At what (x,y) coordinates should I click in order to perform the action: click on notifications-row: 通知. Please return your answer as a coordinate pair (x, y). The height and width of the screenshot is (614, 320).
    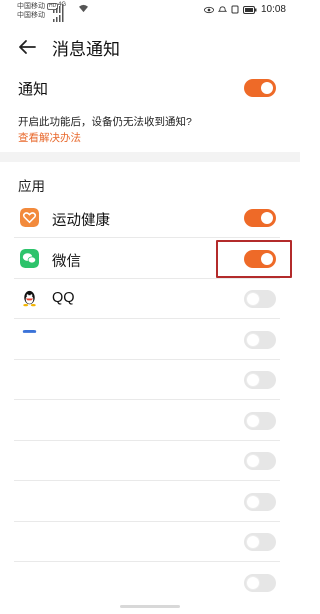
    Looking at the image, I should click on (150, 88).